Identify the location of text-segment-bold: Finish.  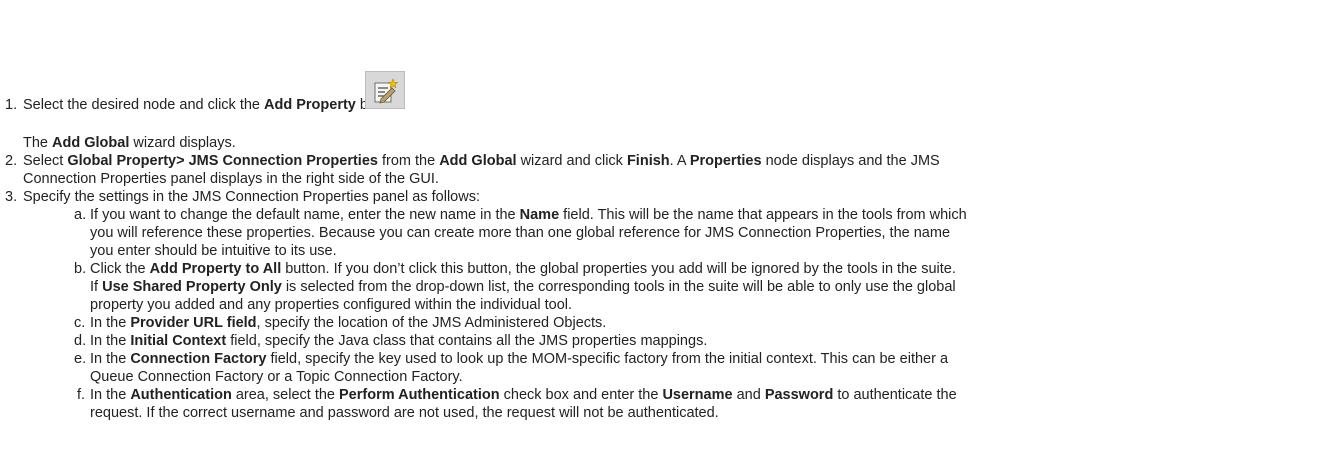
(648, 161).